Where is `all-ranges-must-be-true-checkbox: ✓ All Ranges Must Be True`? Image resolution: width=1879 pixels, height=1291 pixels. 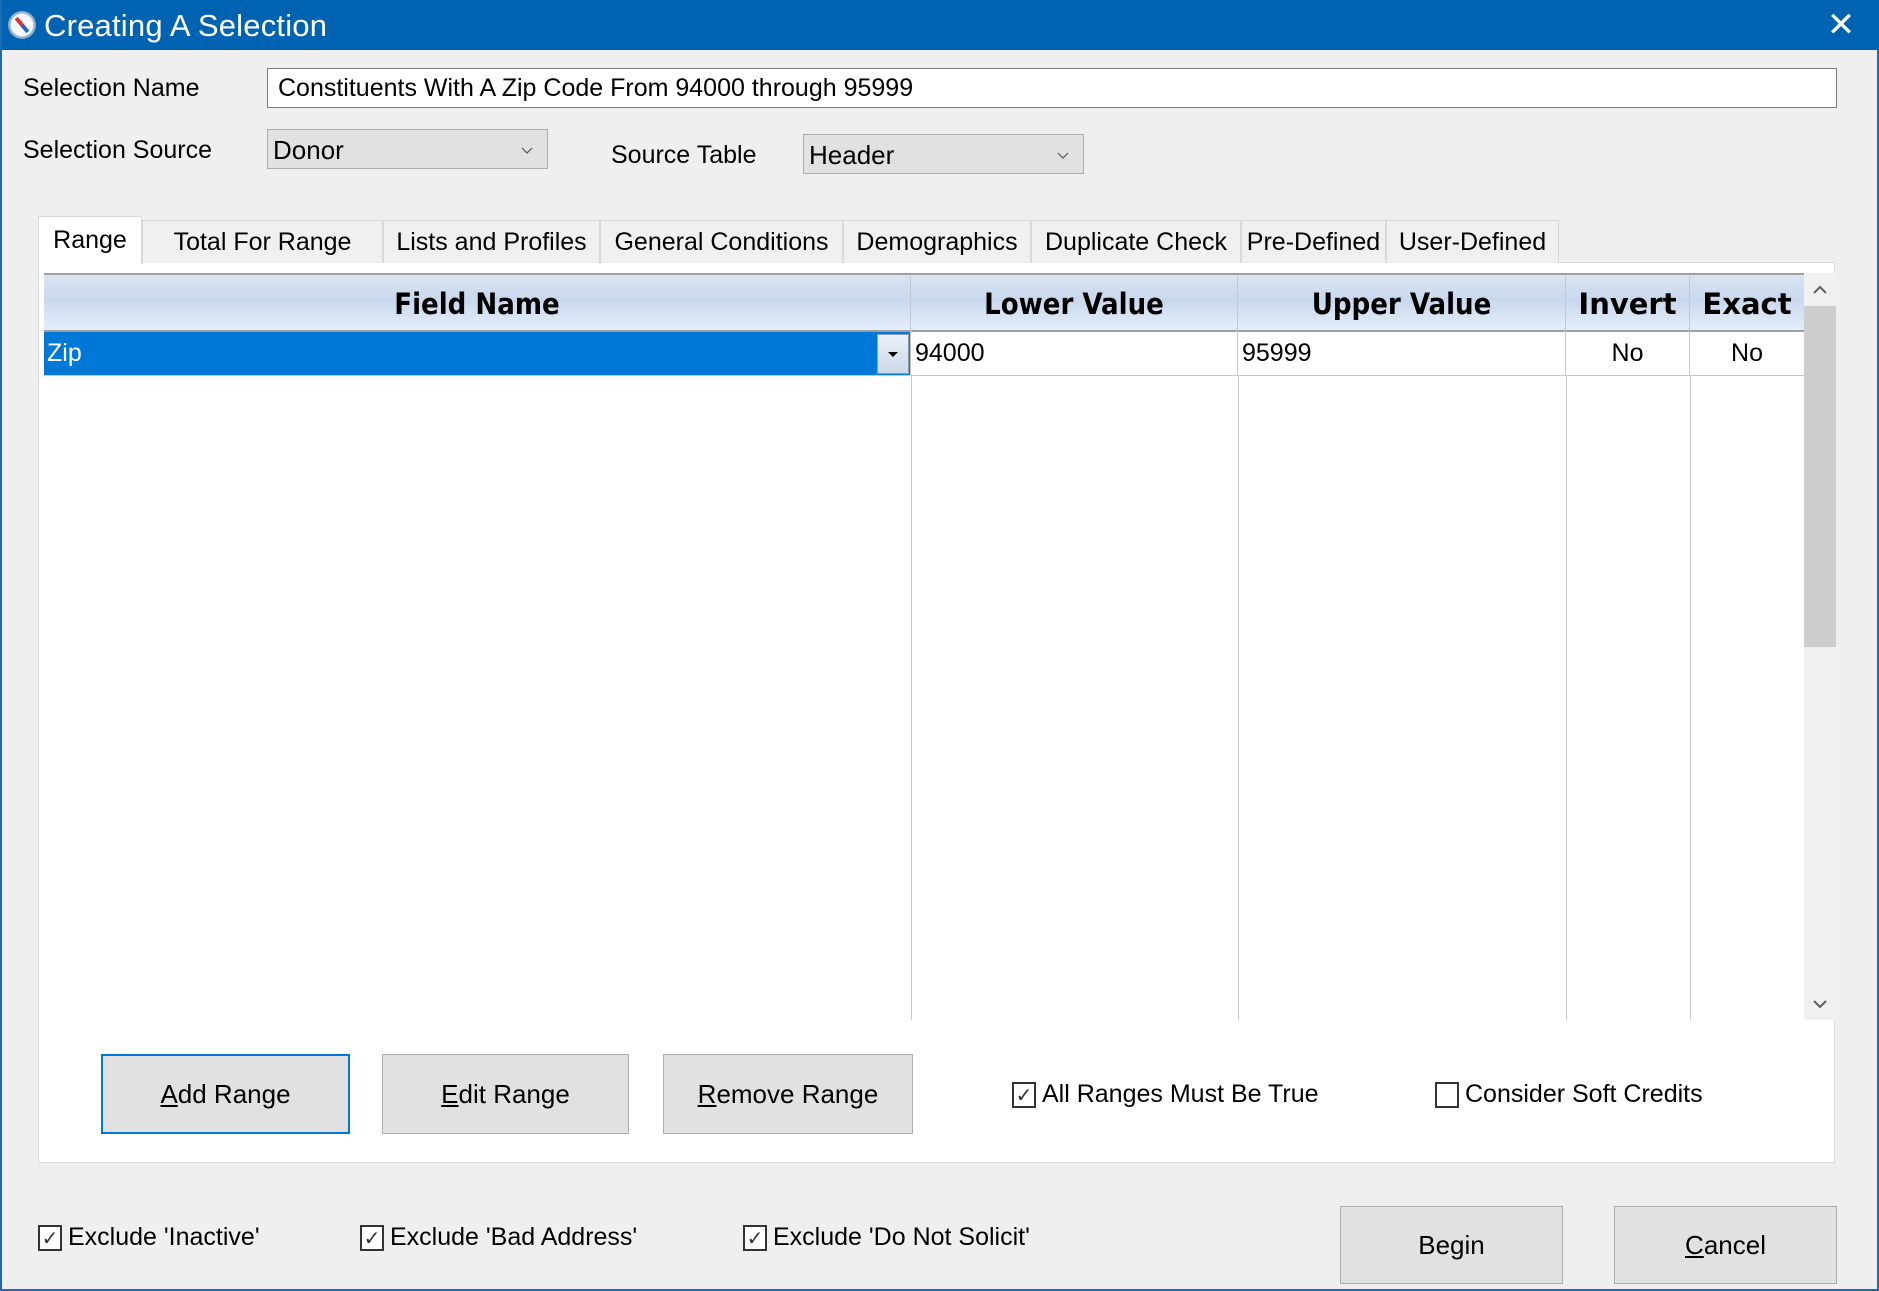 all-ranges-must-be-true-checkbox: ✓ All Ranges Must Be True is located at coordinates (1165, 1094).